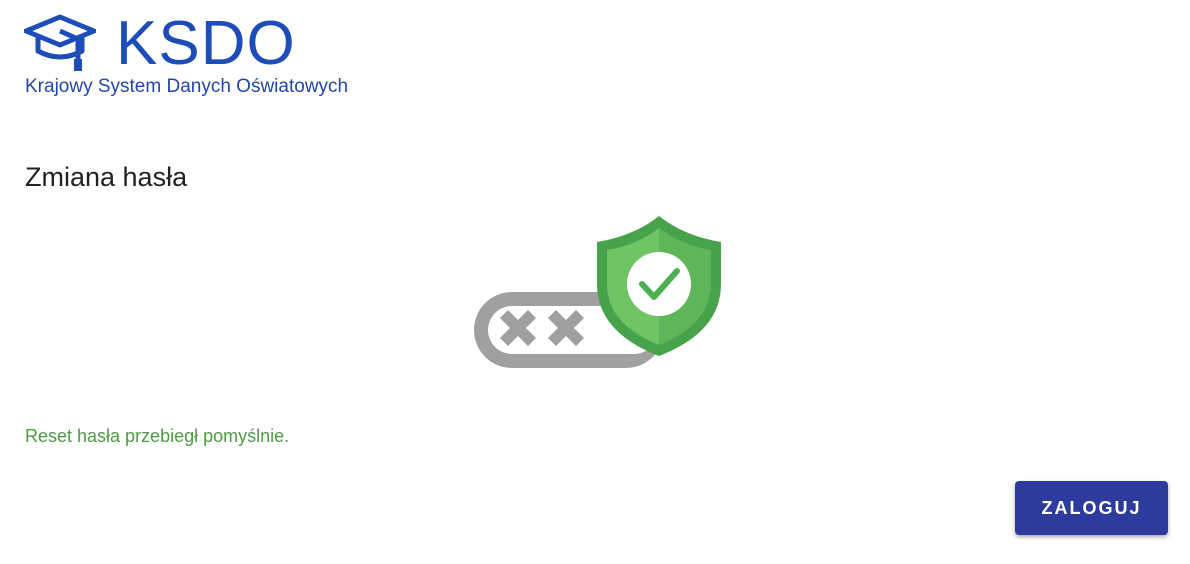 The height and width of the screenshot is (564, 1190). Describe the element at coordinates (157, 436) in the screenshot. I see `success-message: Reset hasła przebiegł pomyślnie.` at that location.